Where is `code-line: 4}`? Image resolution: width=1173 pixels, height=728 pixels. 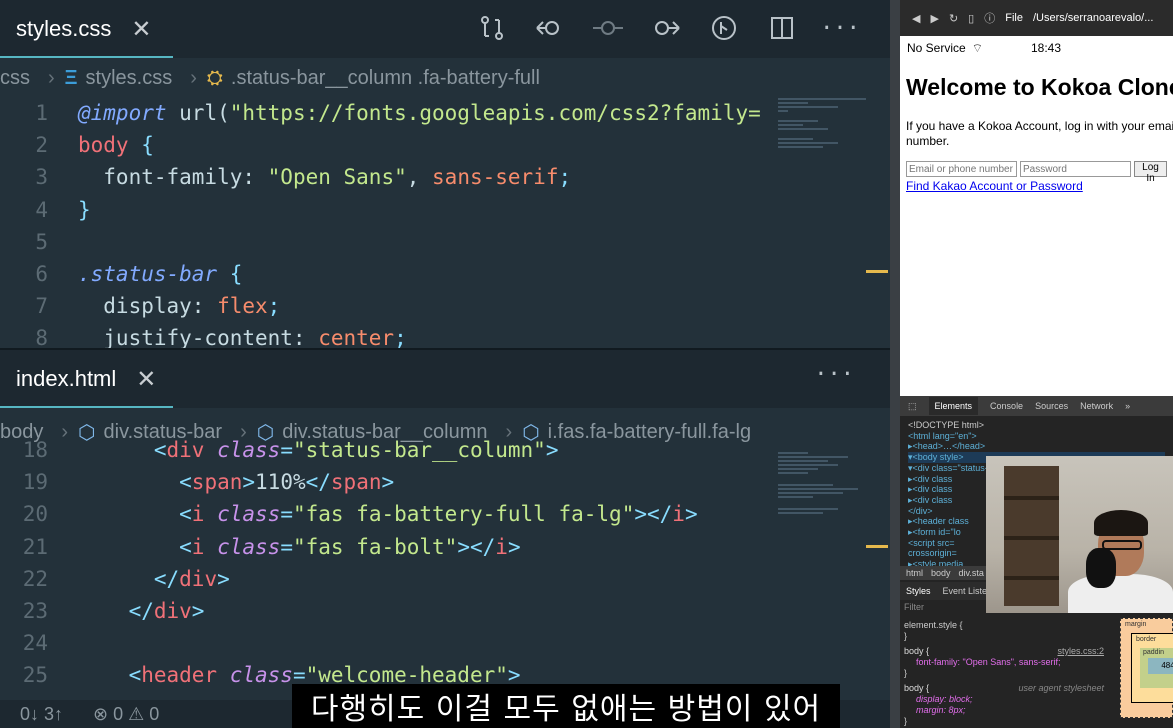
code-line: 4} is located at coordinates (390, 210).